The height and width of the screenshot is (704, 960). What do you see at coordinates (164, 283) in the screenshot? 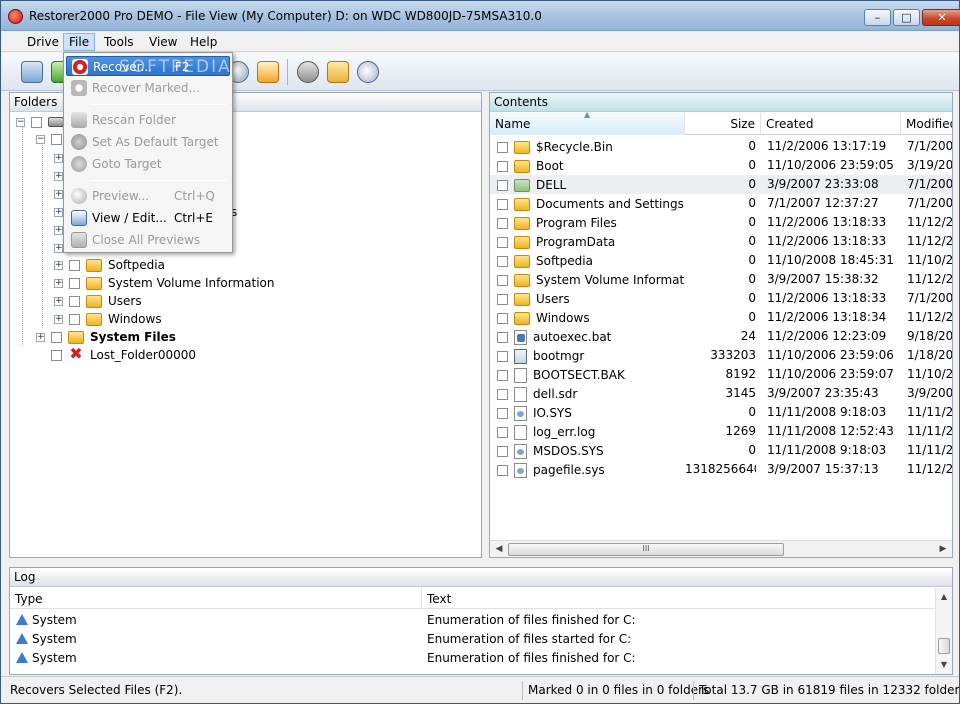
I see `tree-row-system-volume-information: + System Volume Information` at bounding box center [164, 283].